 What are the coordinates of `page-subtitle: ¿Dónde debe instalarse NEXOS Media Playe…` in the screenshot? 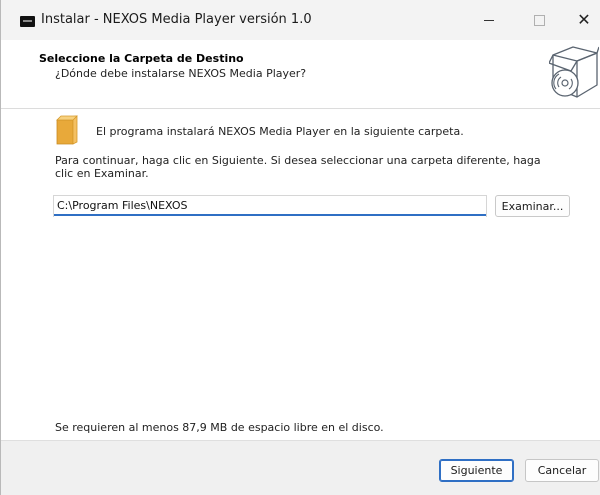 It's located at (181, 73).